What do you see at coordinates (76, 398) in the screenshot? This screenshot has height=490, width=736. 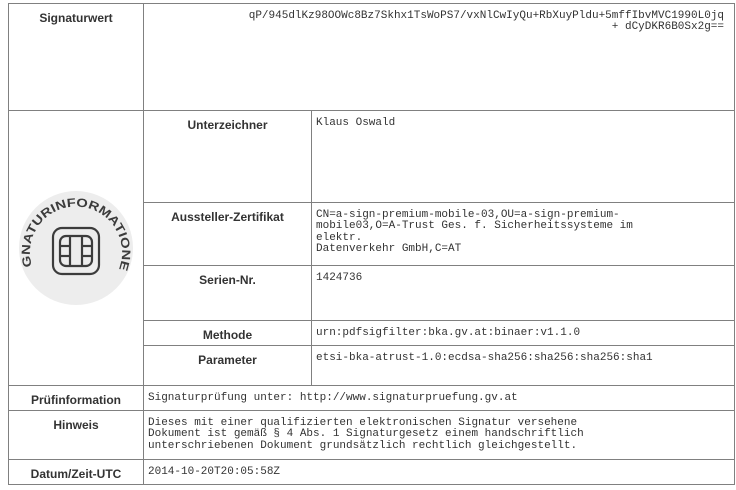 I see `pruefinformation-label: Prüfinformation` at bounding box center [76, 398].